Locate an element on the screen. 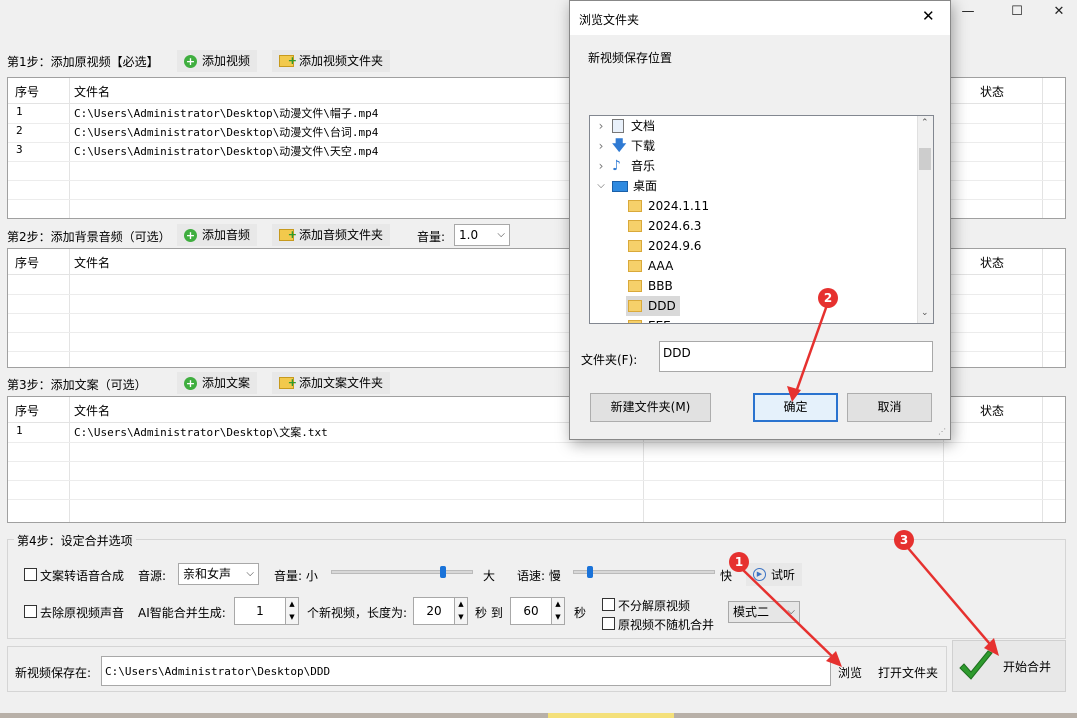  arrow-2-head is located at coordinates (794, 394).